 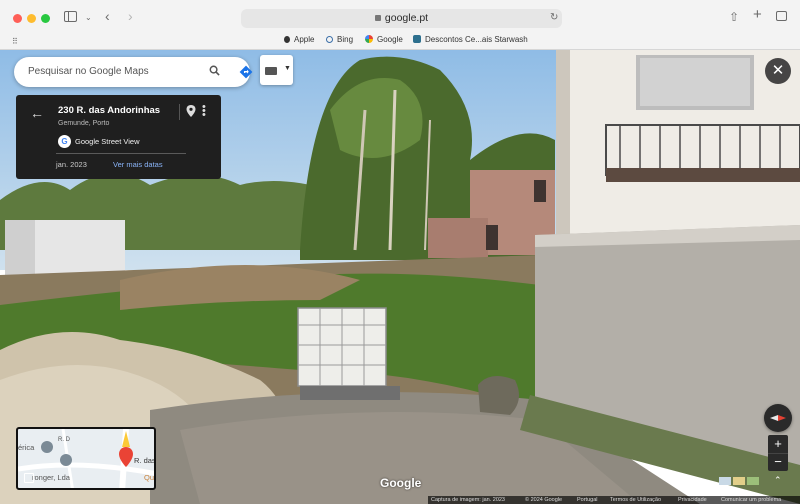 I want to click on back-icon: ‹, so click(x=107, y=16).